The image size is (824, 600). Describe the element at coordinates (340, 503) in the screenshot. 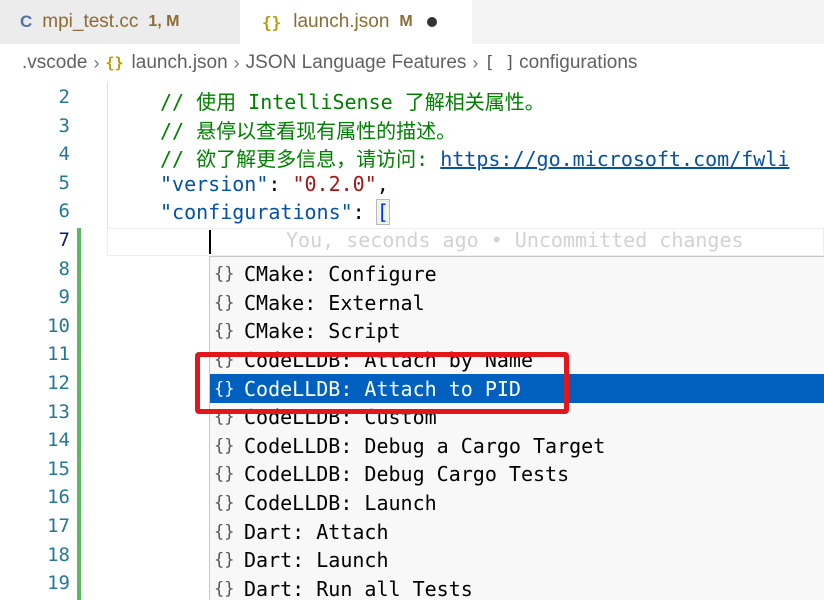

I see `suggestion-label: CodeLLDB: Launch` at that location.